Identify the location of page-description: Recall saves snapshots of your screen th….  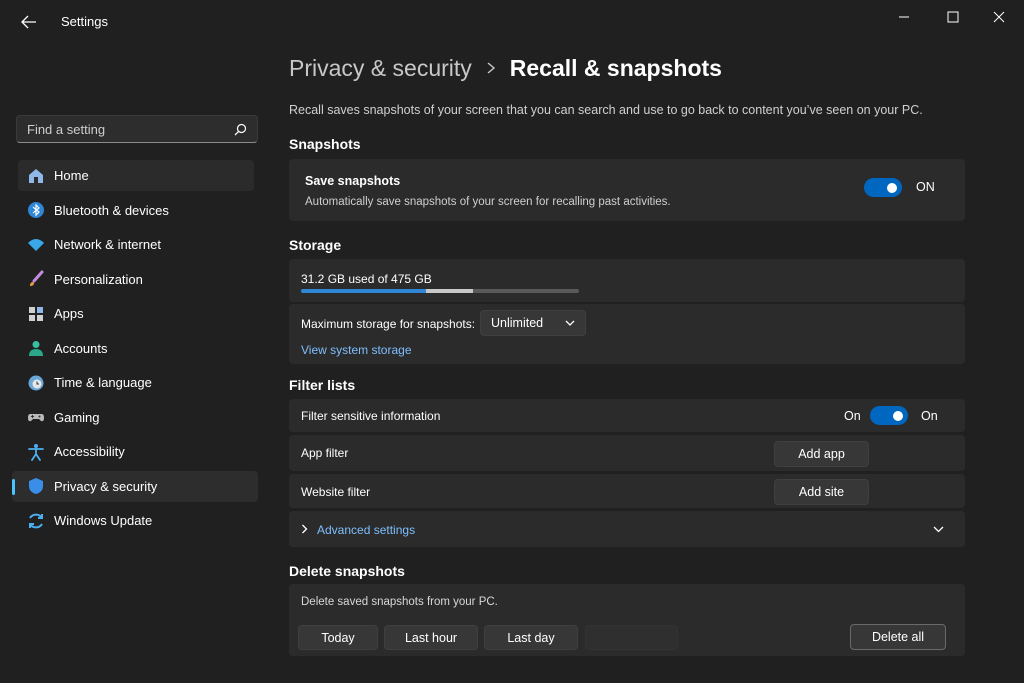
(606, 110).